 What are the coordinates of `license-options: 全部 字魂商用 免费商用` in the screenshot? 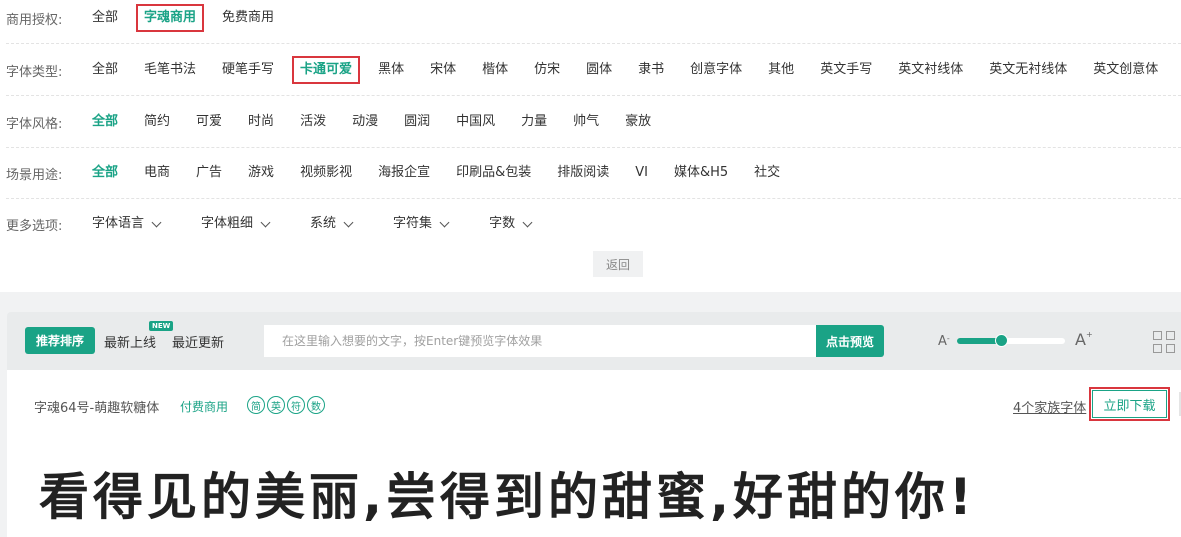 It's located at (188, 18).